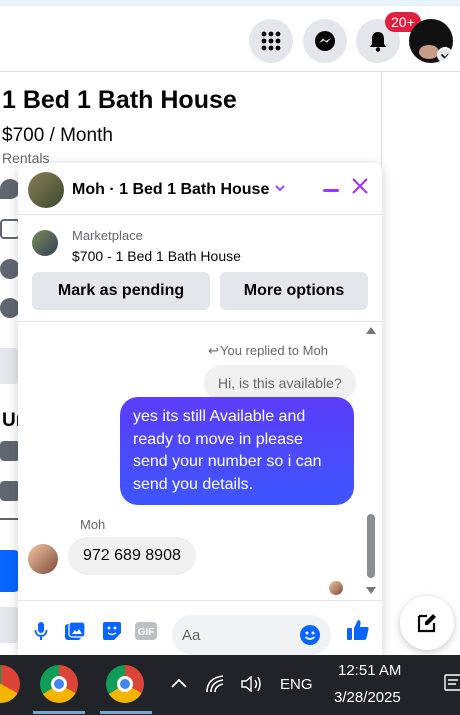 This screenshot has width=460, height=715. What do you see at coordinates (179, 683) in the screenshot?
I see `chevron-up-icon` at bounding box center [179, 683].